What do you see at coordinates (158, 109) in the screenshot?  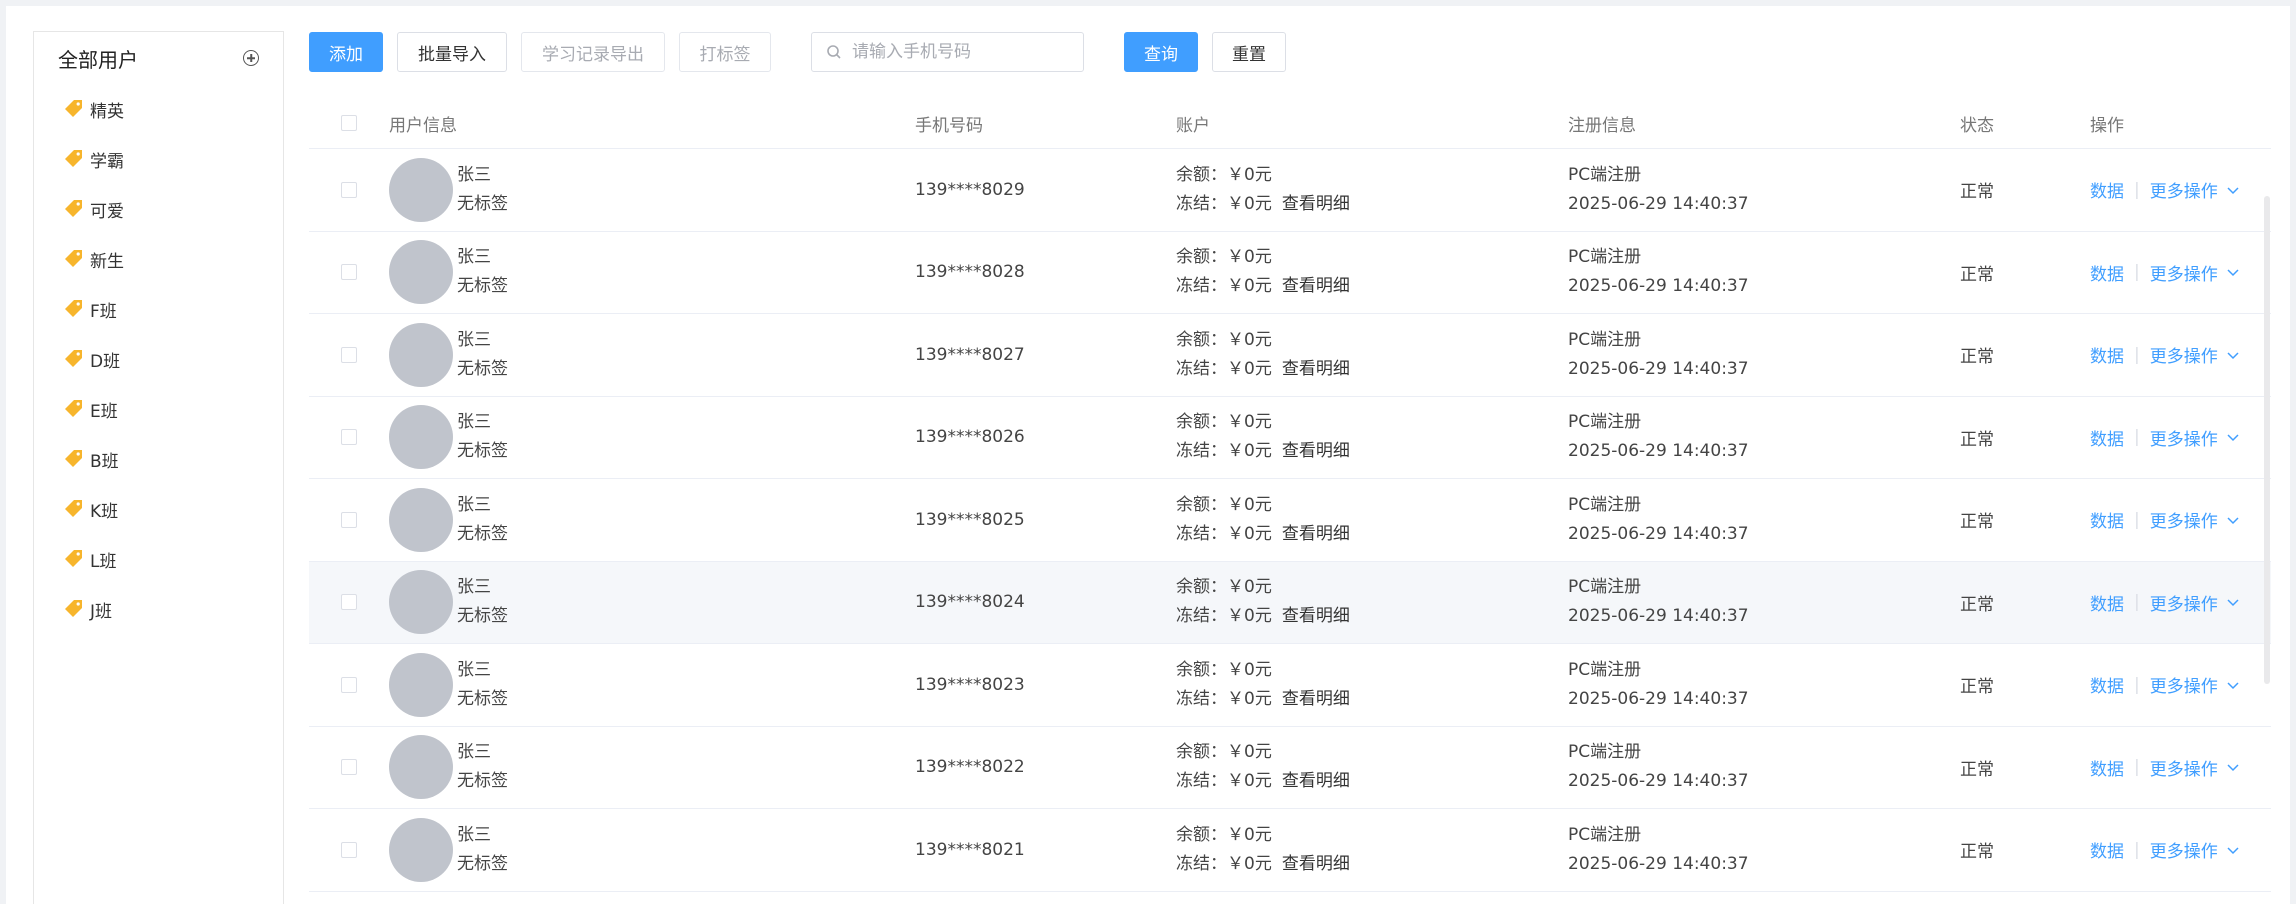 I see `sidebar-tag-item: 精英` at bounding box center [158, 109].